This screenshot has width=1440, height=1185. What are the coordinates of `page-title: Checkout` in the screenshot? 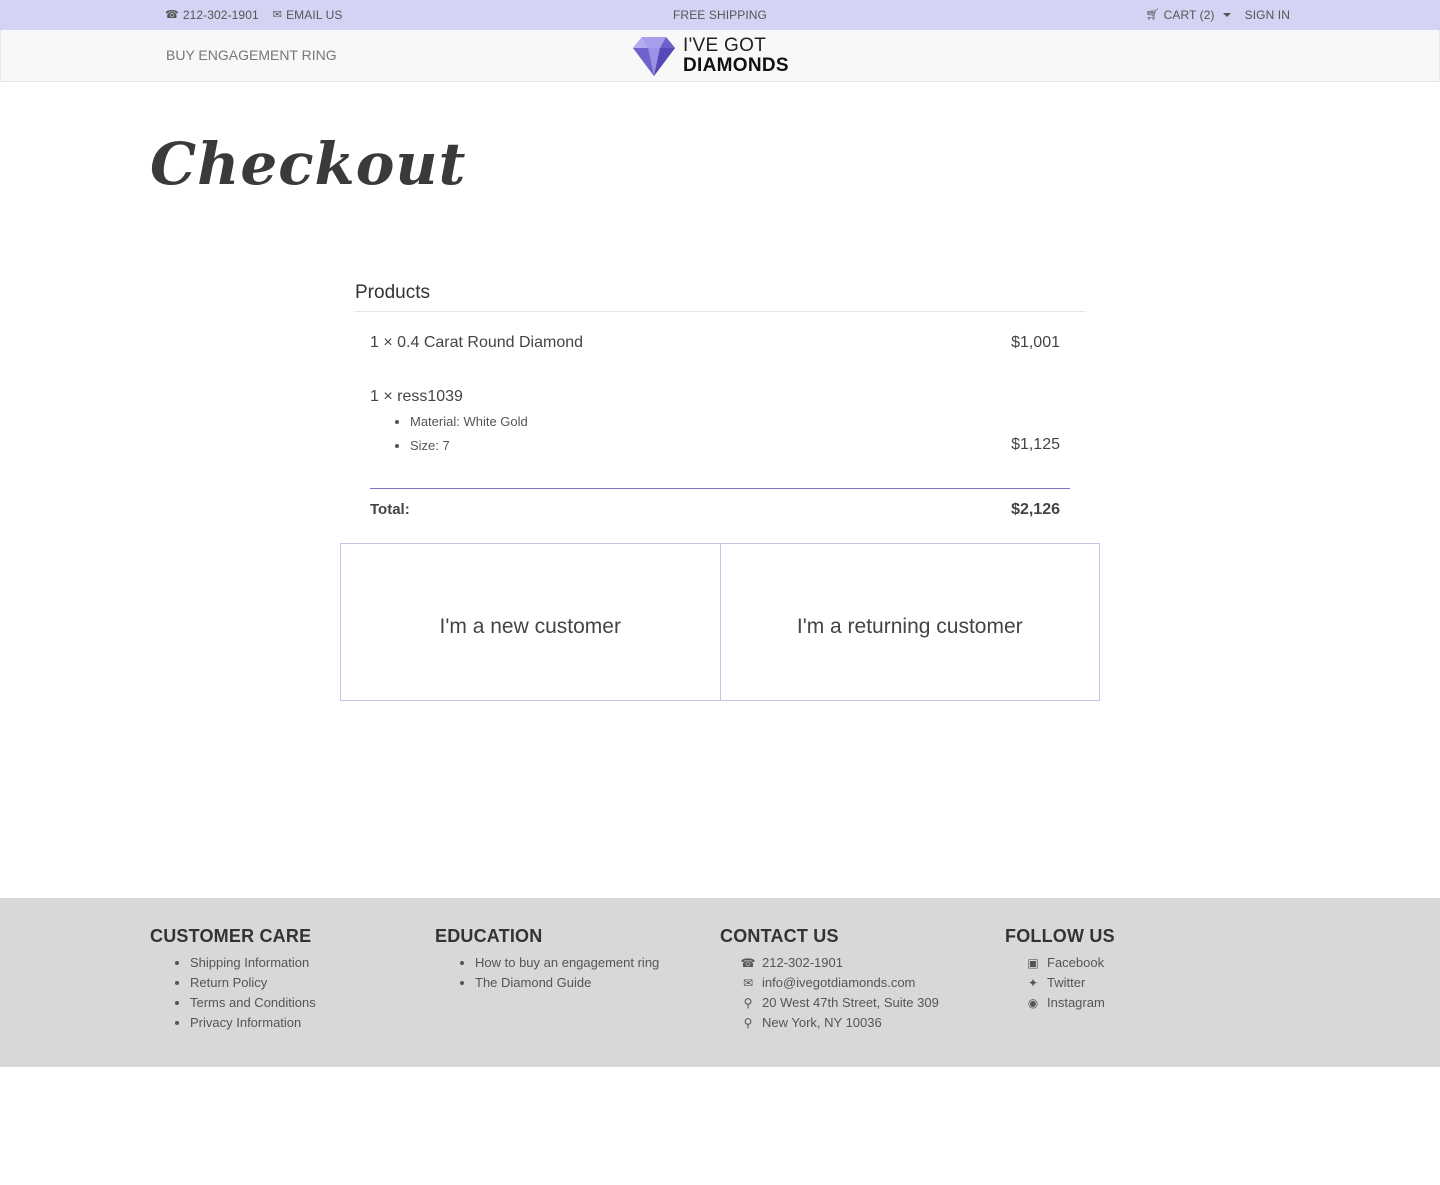 It's located at (308, 164).